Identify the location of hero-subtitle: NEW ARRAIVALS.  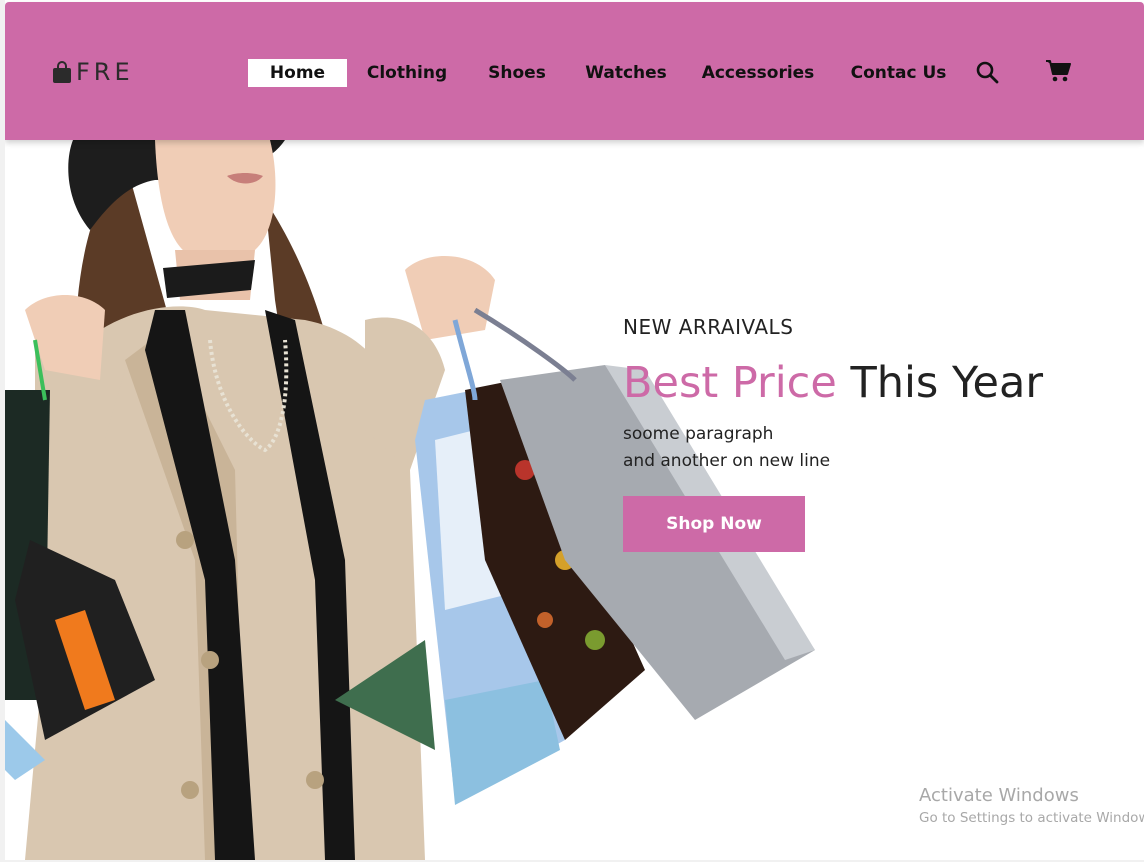
(708, 327).